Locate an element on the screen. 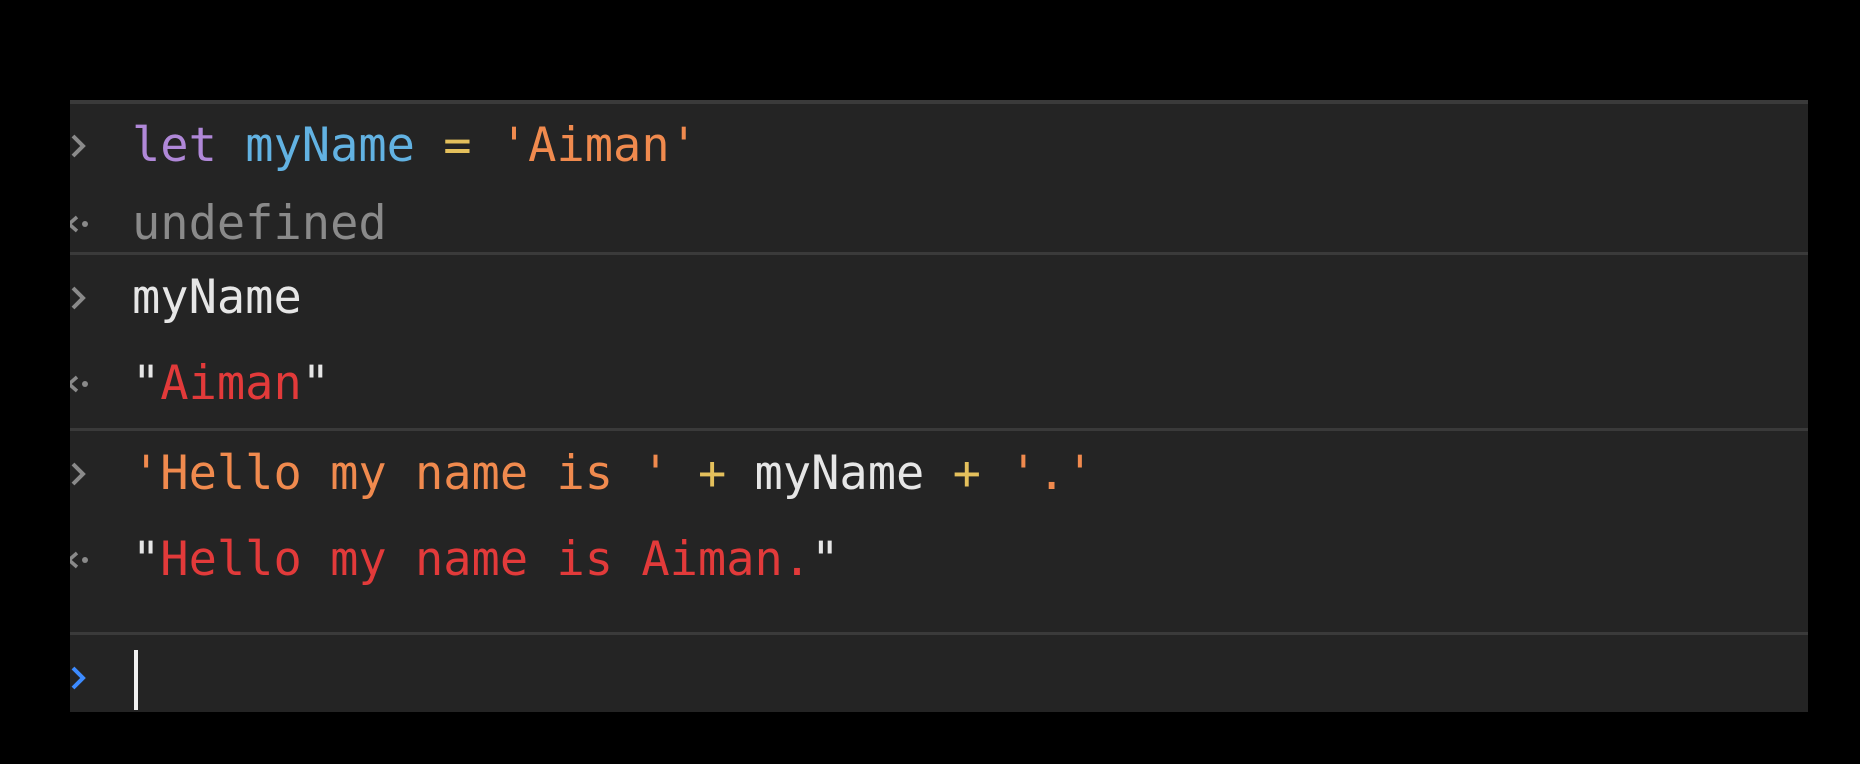  console-output-row: "Hello my name is Aiman." is located at coordinates (939, 560).